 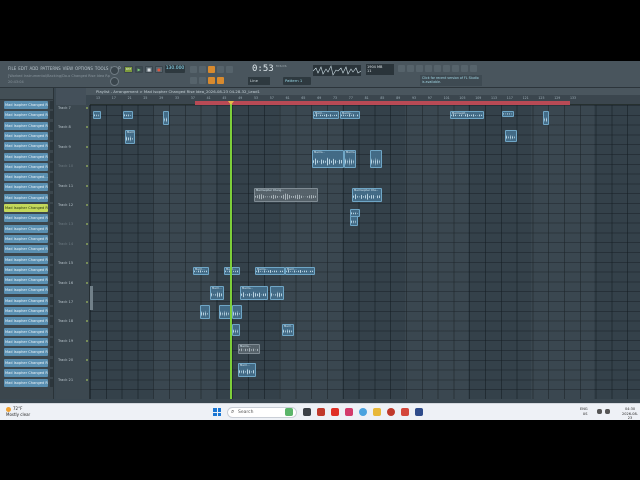 What do you see at coordinates (128, 69) in the screenshot?
I see `pat-song-toggle: PAT` at bounding box center [128, 69].